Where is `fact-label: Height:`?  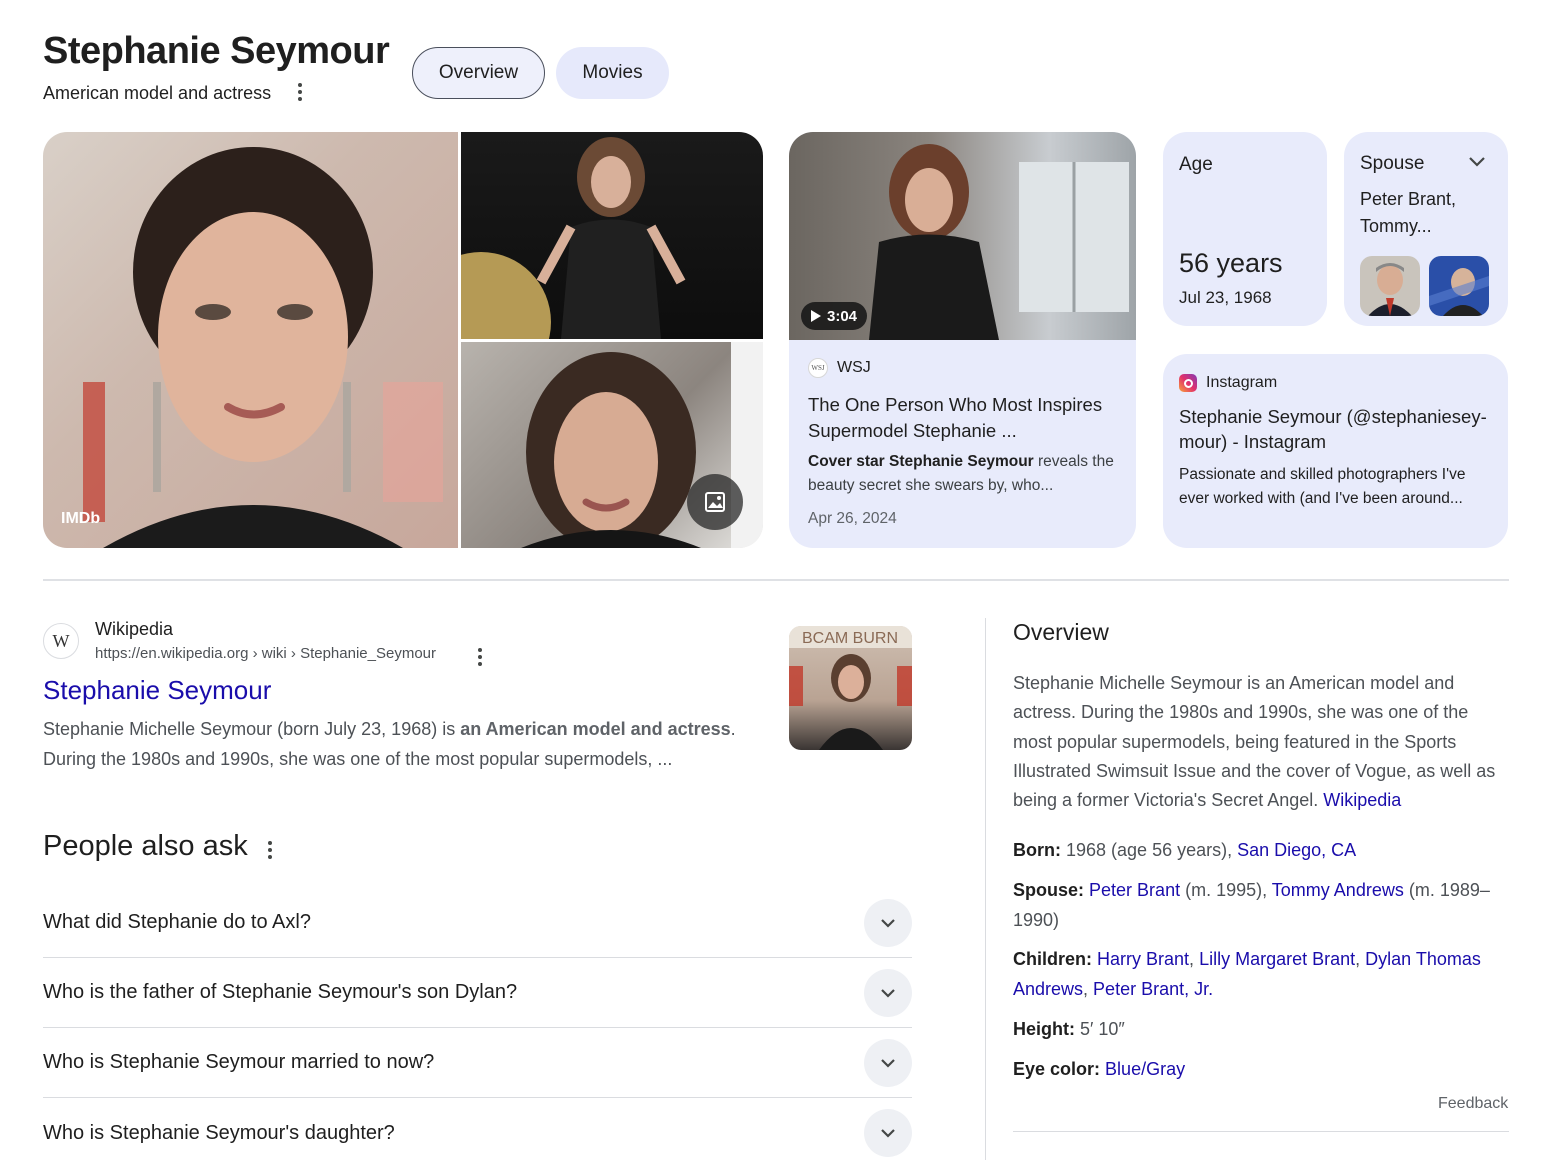 fact-label: Height: is located at coordinates (1044, 1029).